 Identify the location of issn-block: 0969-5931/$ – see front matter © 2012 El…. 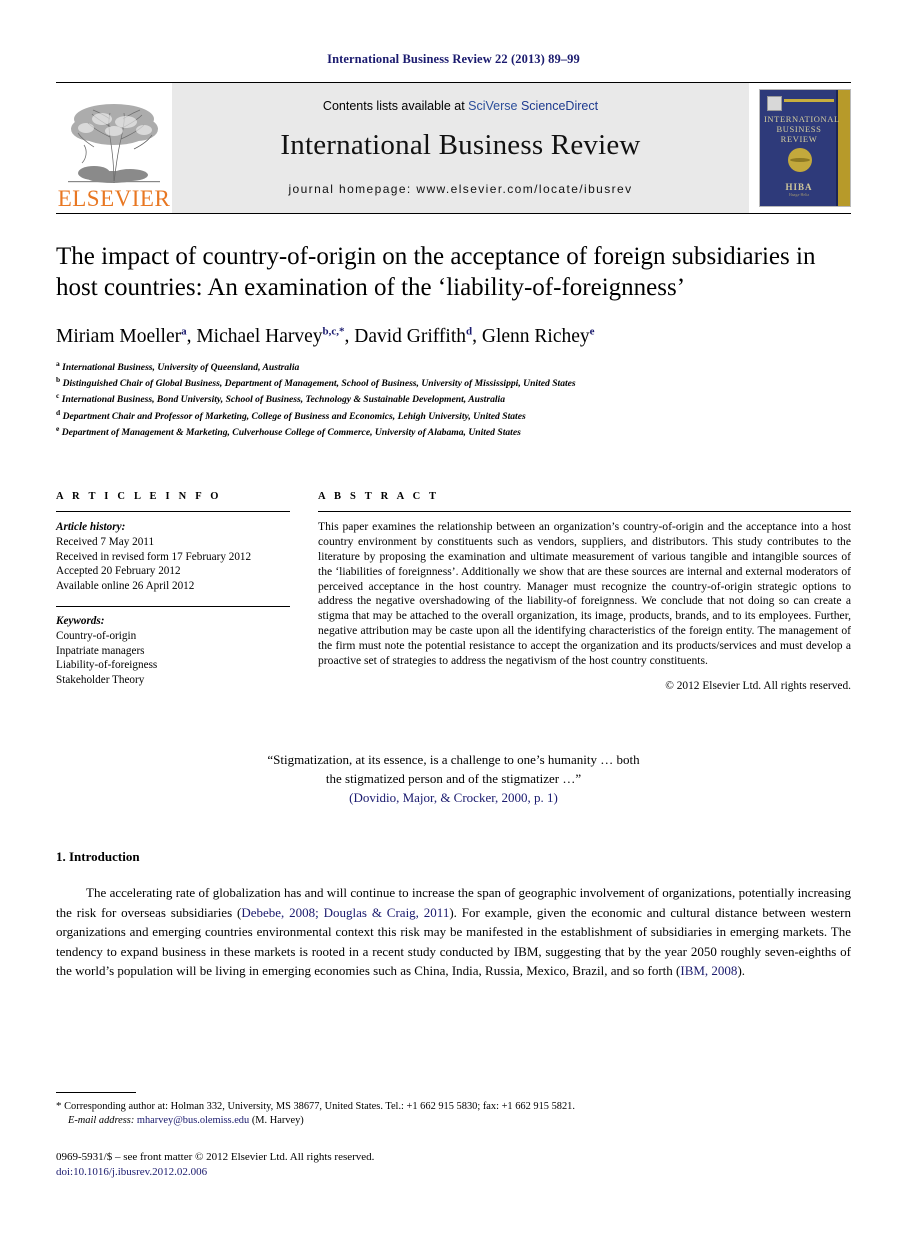
(453, 1165).